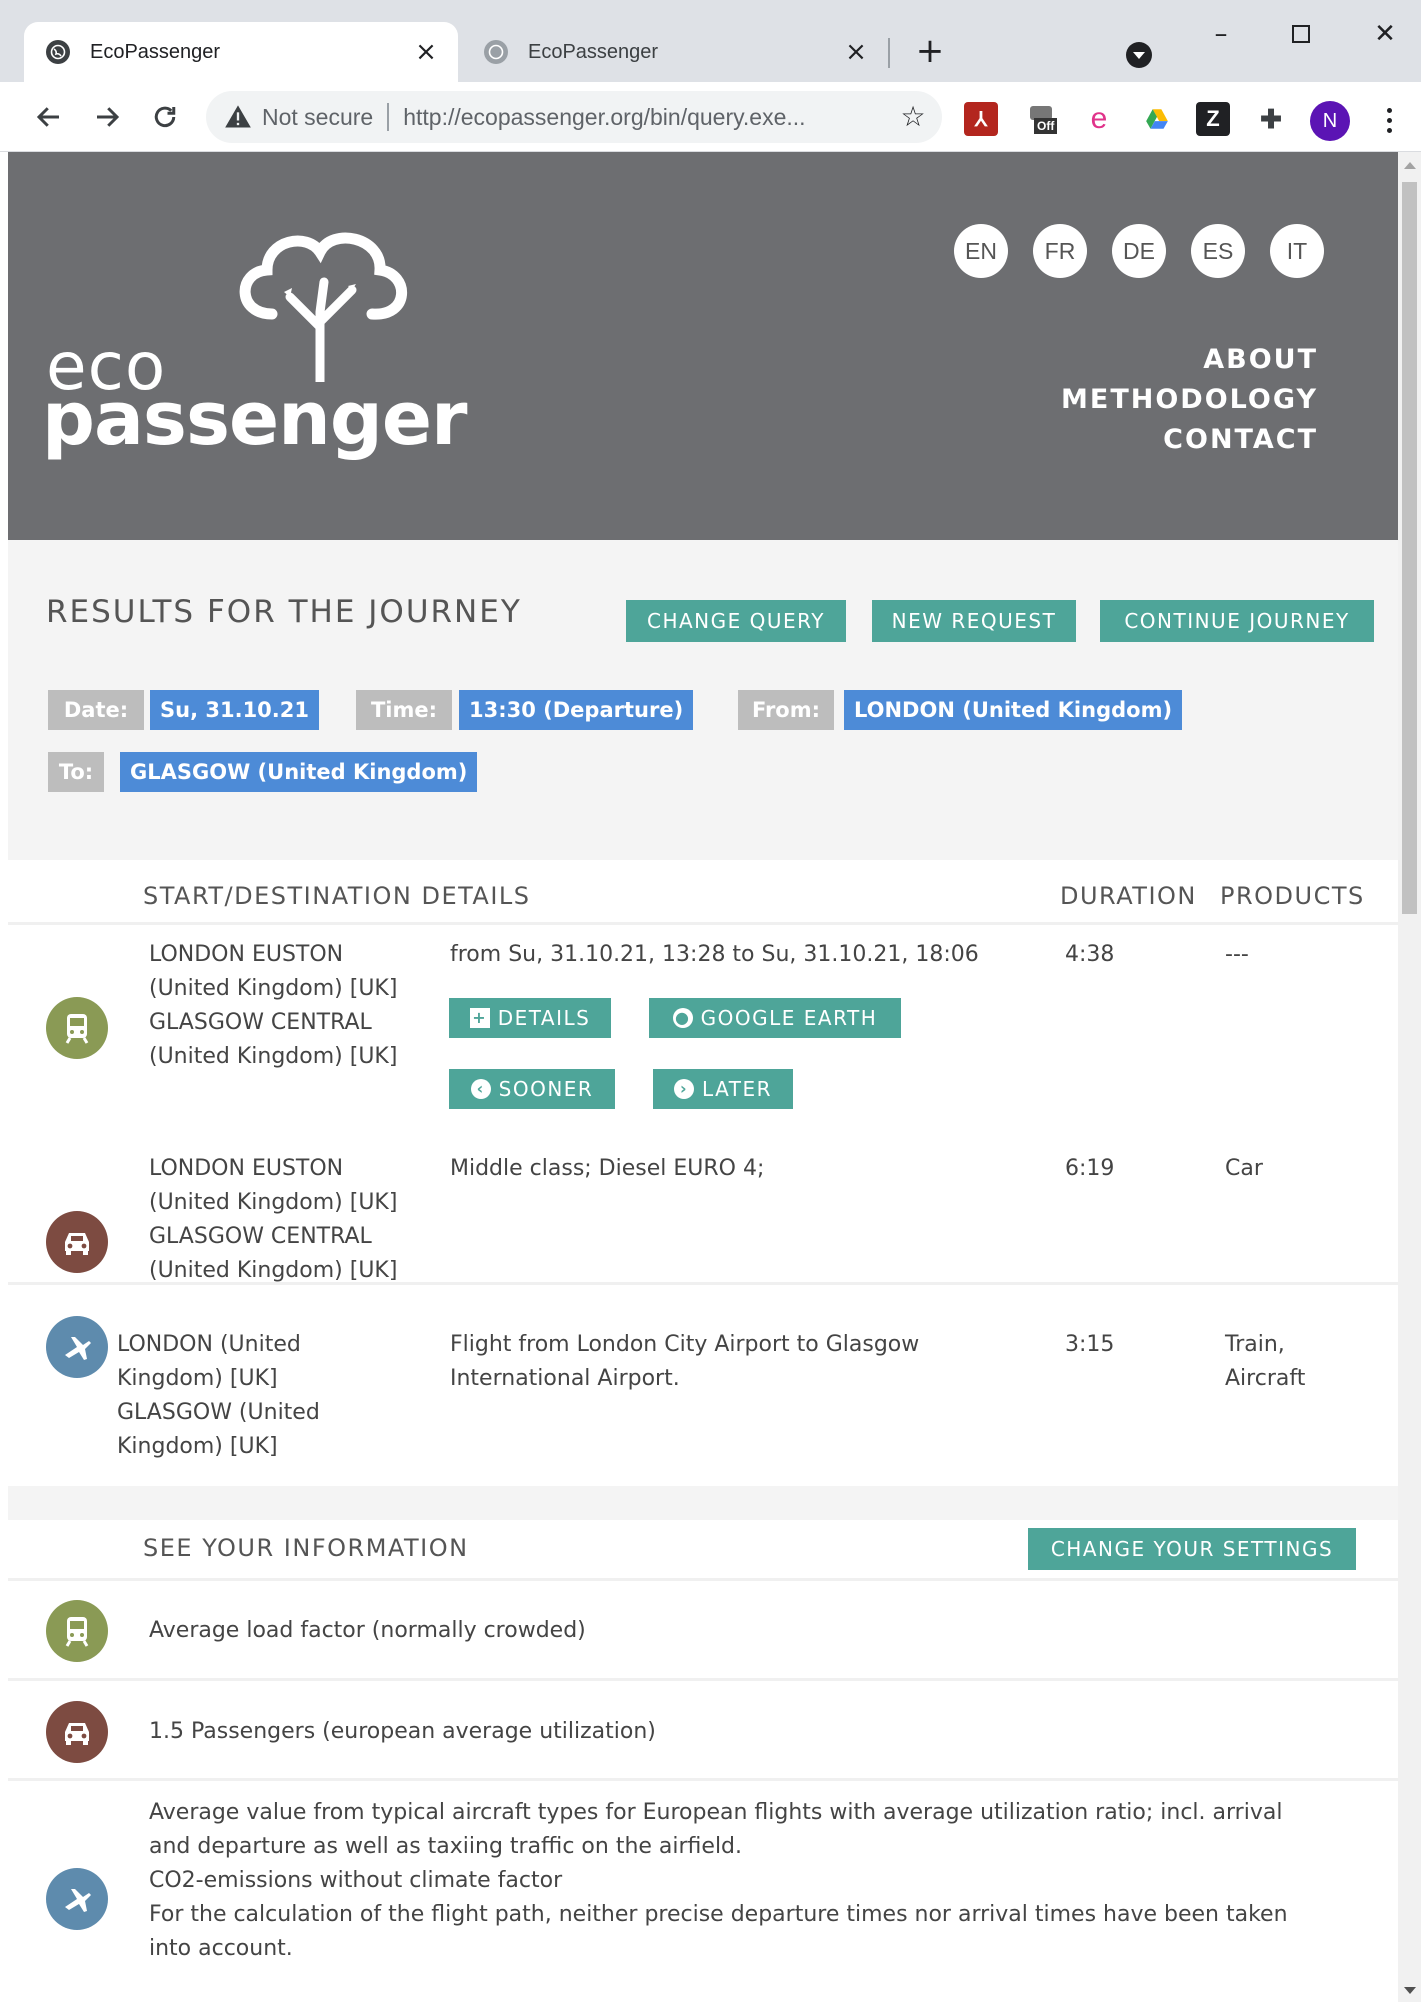 This screenshot has height=2002, width=1421. What do you see at coordinates (736, 621) in the screenshot?
I see `change-query-button: CHANGE QUERY` at bounding box center [736, 621].